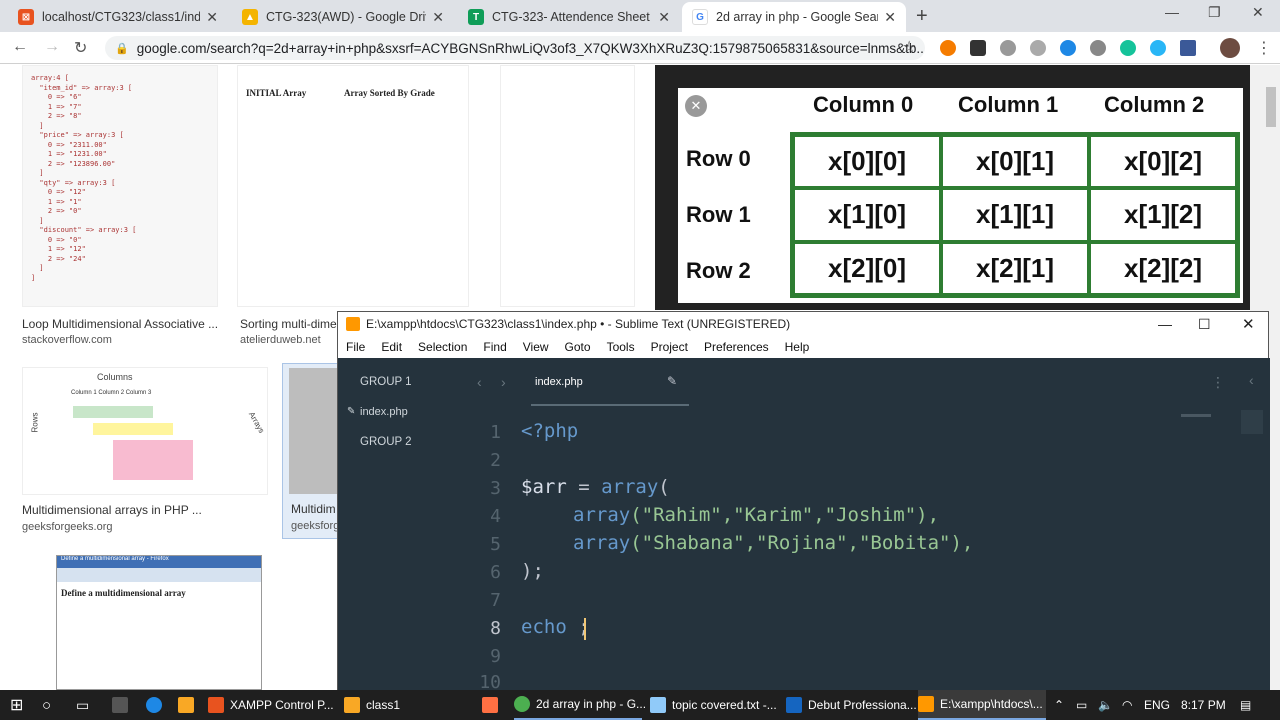 This screenshot has height=720, width=1280. I want to click on result-site: geeksforgeeks.org, so click(67, 527).